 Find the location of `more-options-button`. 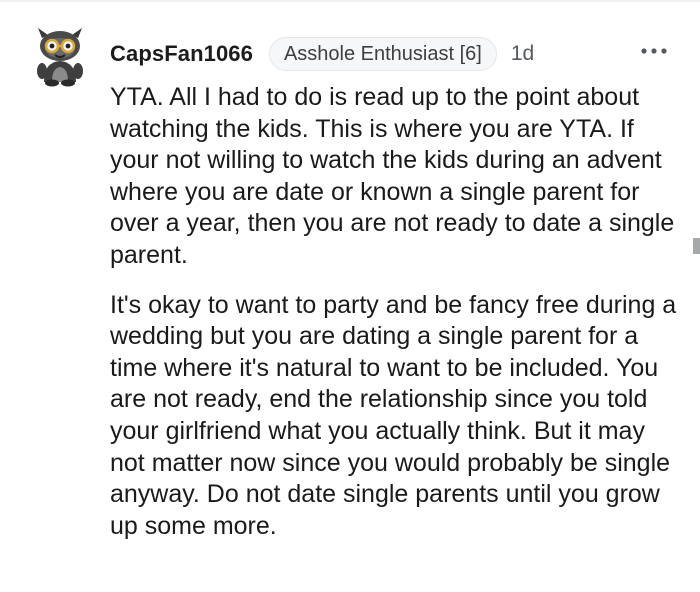

more-options-button is located at coordinates (654, 51).